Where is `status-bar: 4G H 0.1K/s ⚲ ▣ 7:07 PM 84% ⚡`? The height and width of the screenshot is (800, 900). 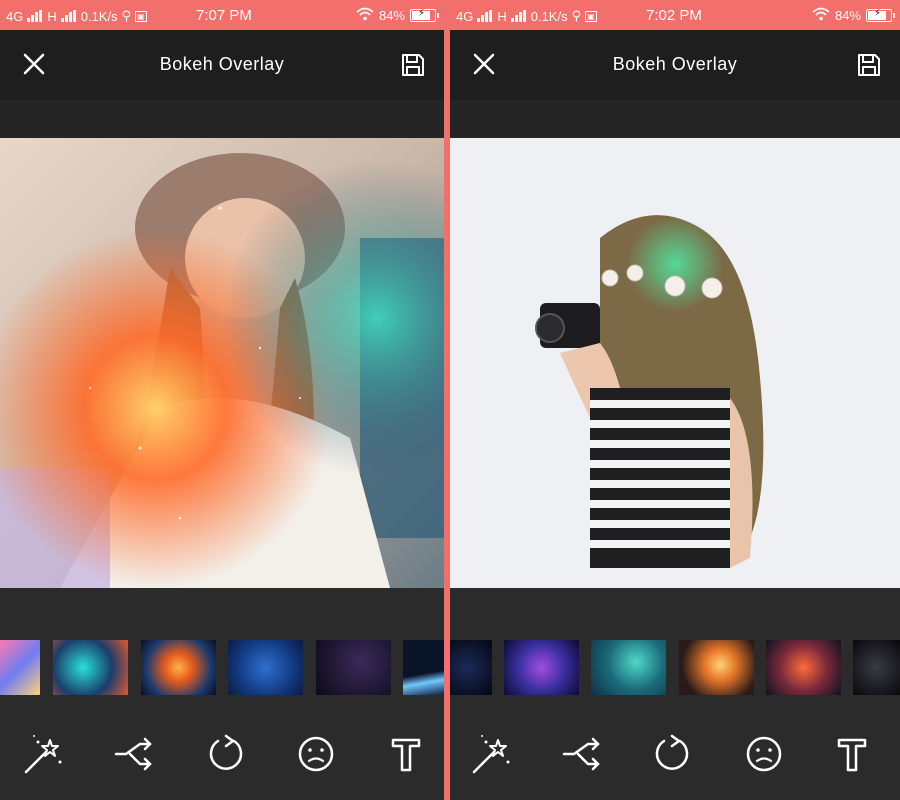 status-bar: 4G H 0.1K/s ⚲ ▣ 7:07 PM 84% ⚡ is located at coordinates (222, 15).